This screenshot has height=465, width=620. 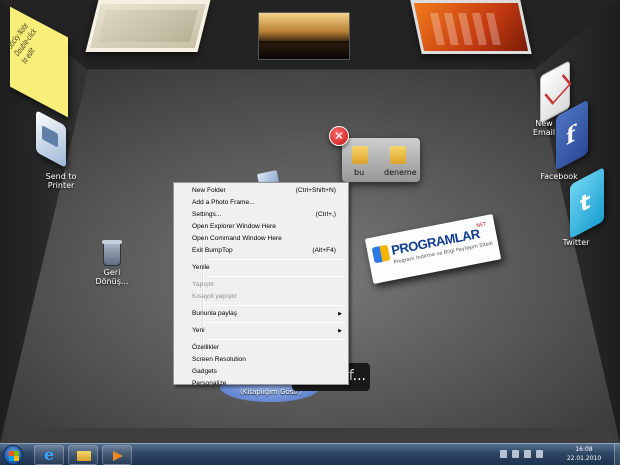 What do you see at coordinates (215, 296) in the screenshot?
I see `menu-item-label: Kısayol yapıştır` at bounding box center [215, 296].